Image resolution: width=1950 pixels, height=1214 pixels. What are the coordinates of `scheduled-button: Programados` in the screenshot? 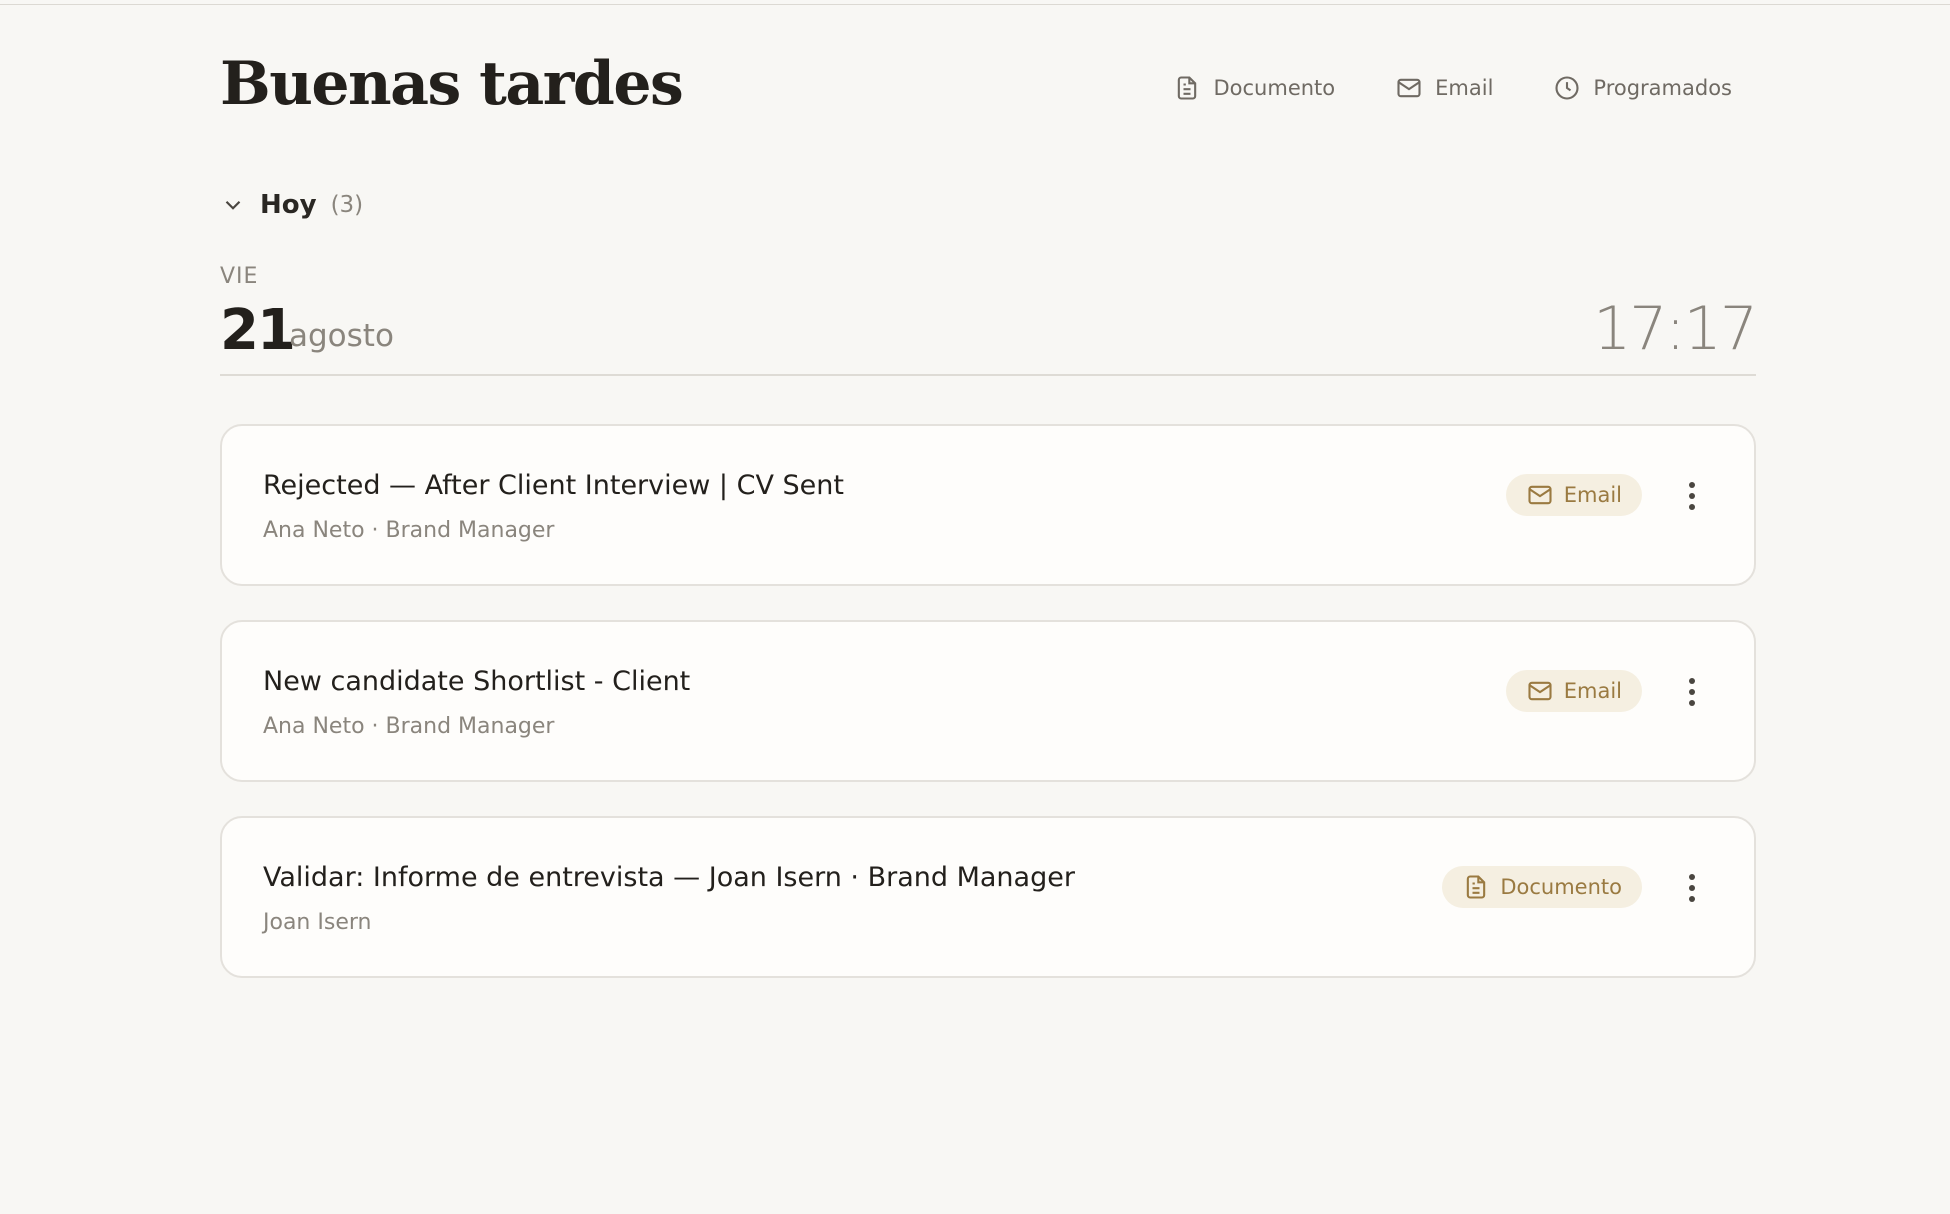 It's located at (1642, 88).